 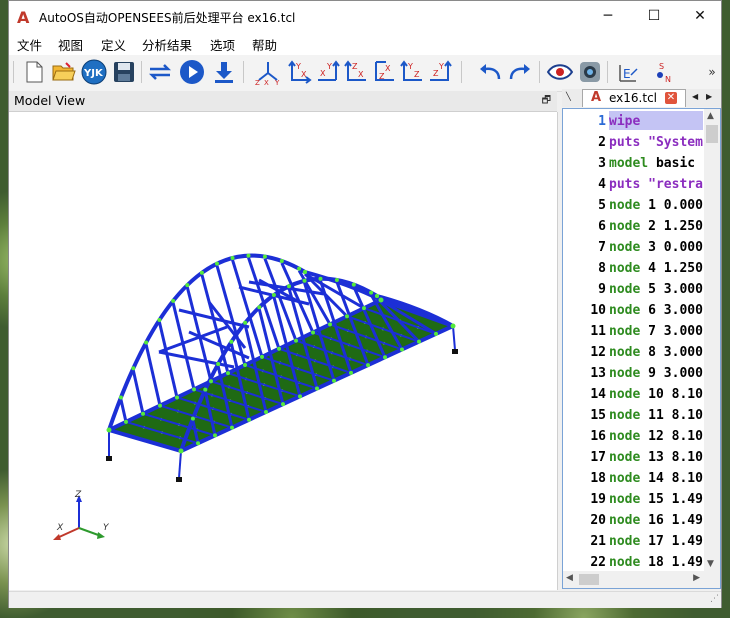 What do you see at coordinates (124, 72) in the screenshot?
I see `save-icon` at bounding box center [124, 72].